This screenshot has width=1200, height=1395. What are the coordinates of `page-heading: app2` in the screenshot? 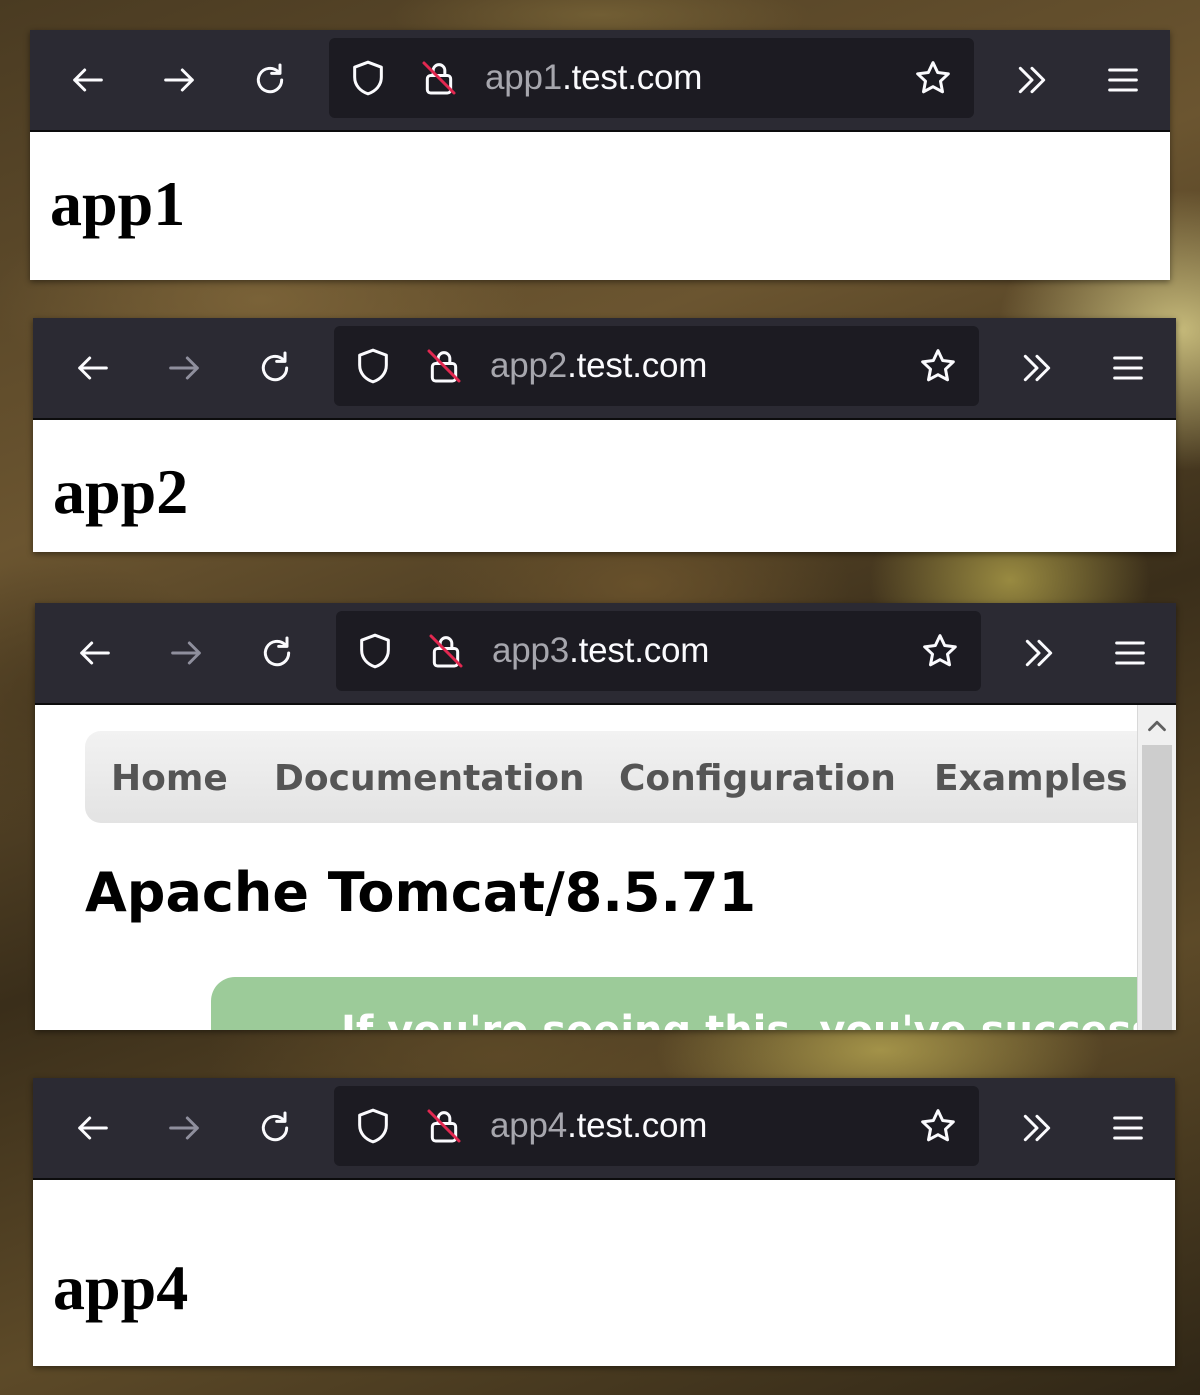 It's located at (121, 491).